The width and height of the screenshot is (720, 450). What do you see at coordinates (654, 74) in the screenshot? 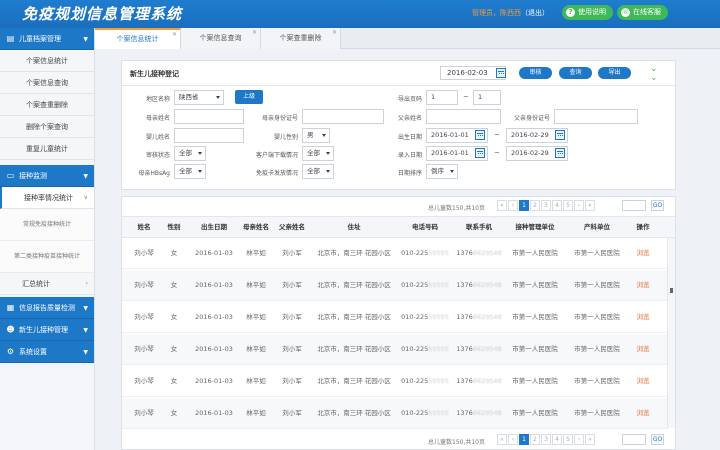
I see `collapse-chevron-icon: ⌄ ⌄` at bounding box center [654, 74].